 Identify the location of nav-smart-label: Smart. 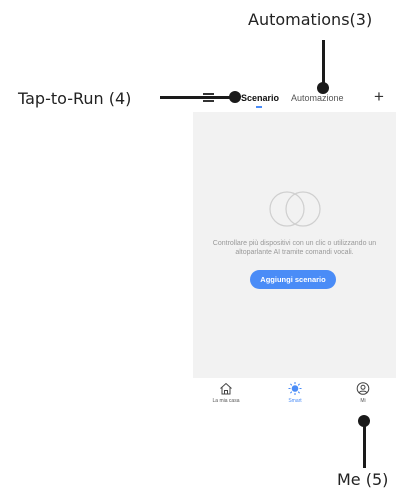
(295, 401).